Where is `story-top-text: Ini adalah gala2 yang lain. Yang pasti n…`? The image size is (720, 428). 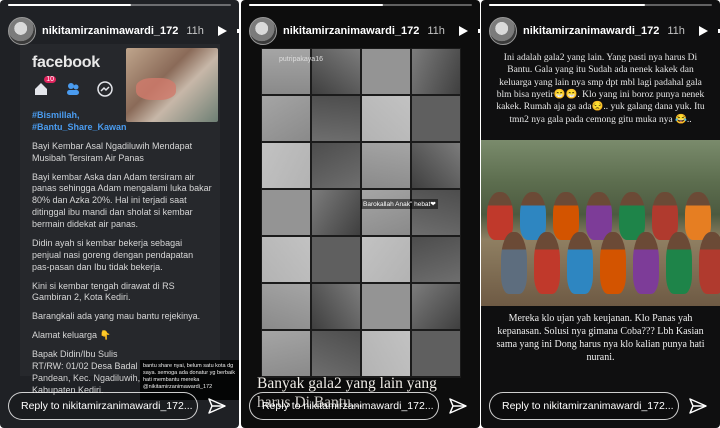
story-top-text: Ini adalah gala2 yang lain. Yang pasti n… is located at coordinates (600, 89).